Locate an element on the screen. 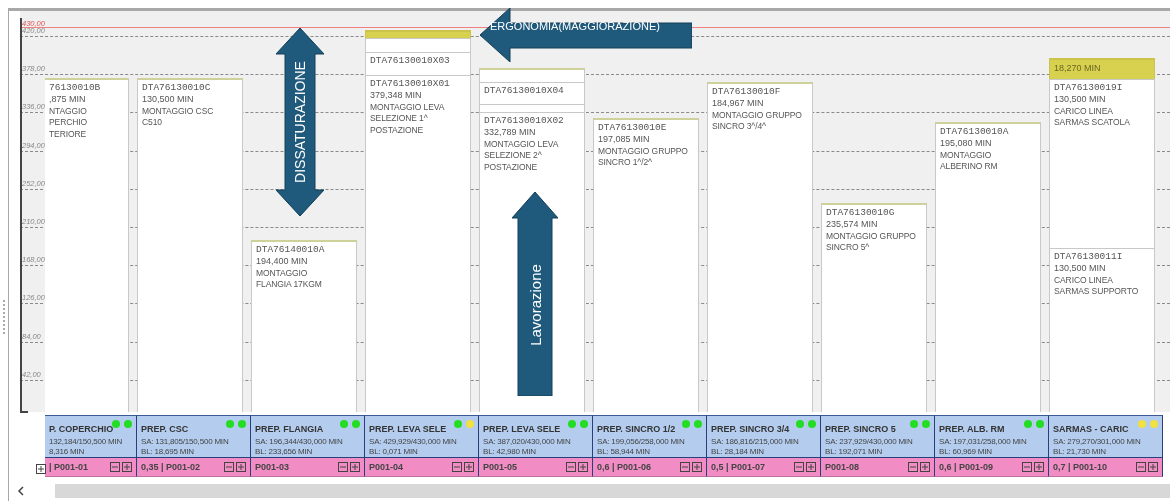  balance-text: BL: 60,969 MIN is located at coordinates (965, 453).